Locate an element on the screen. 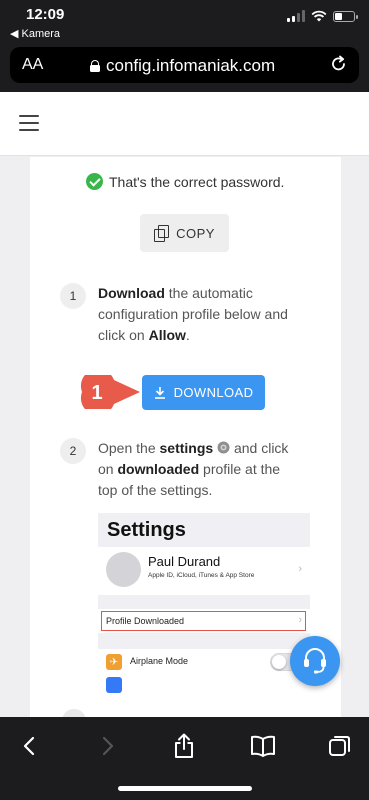 The height and width of the screenshot is (800, 369). status-time: 12:09 is located at coordinates (45, 14).